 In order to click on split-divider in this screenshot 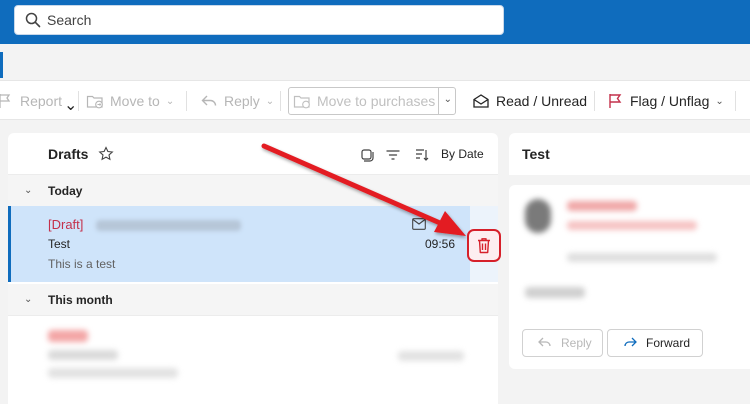, I will do `click(438, 101)`.